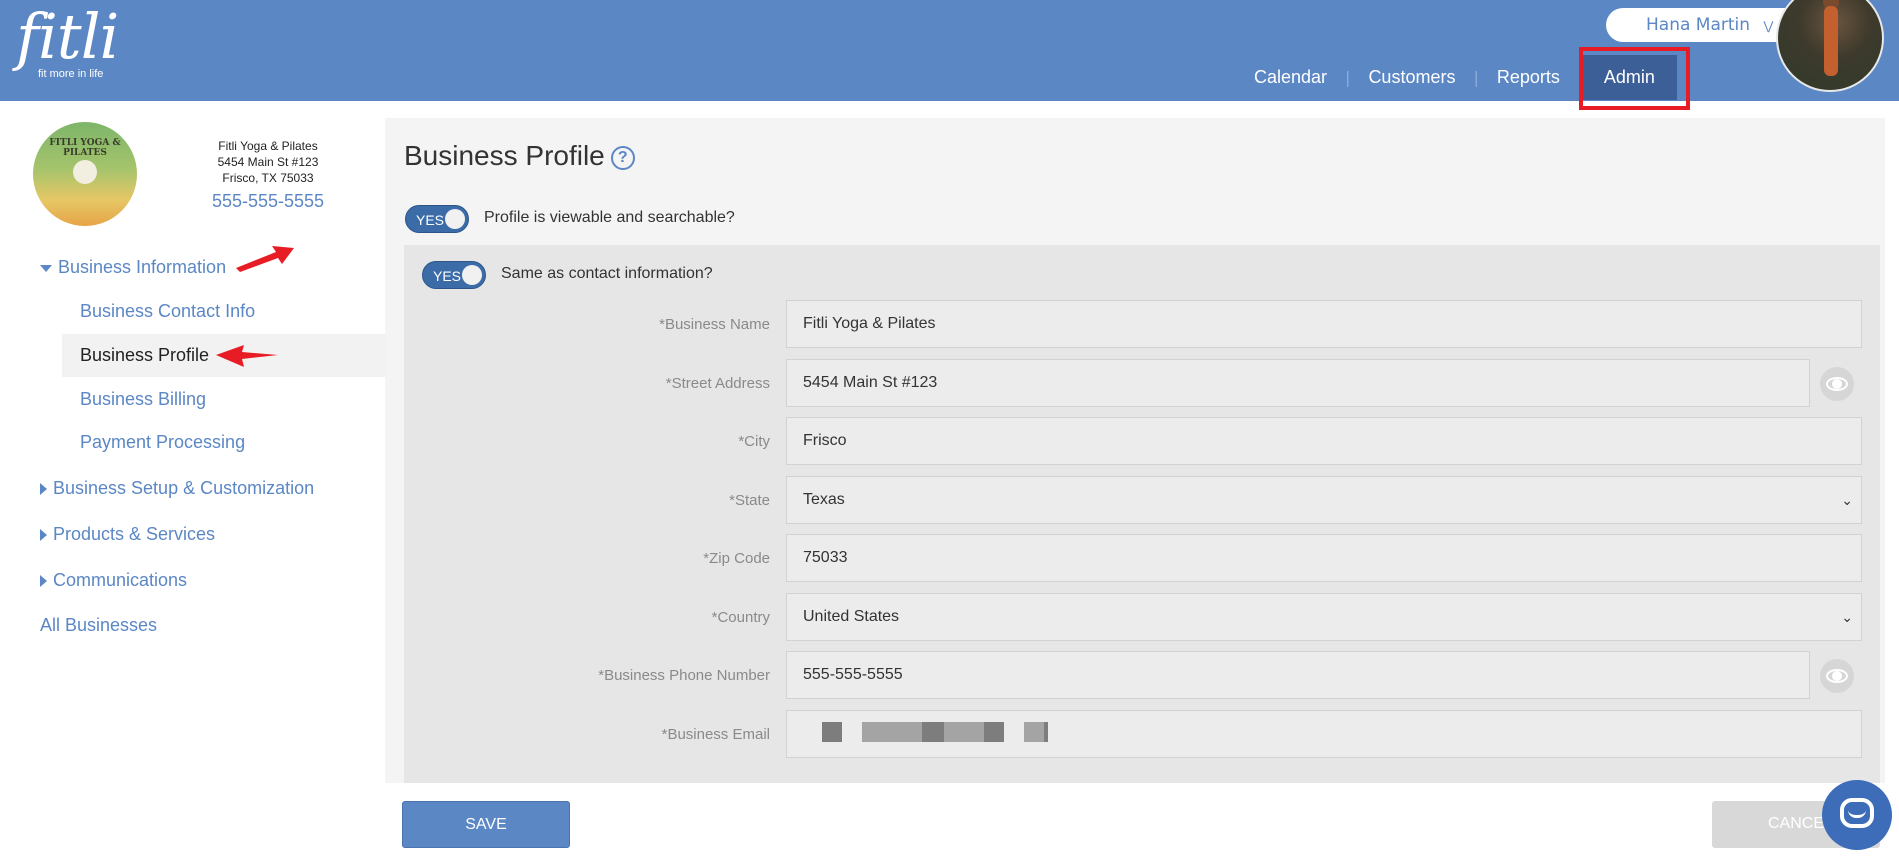 The width and height of the screenshot is (1899, 863). Describe the element at coordinates (609, 217) in the screenshot. I see `profile-visible-label: Profile is viewable and searchable?` at that location.